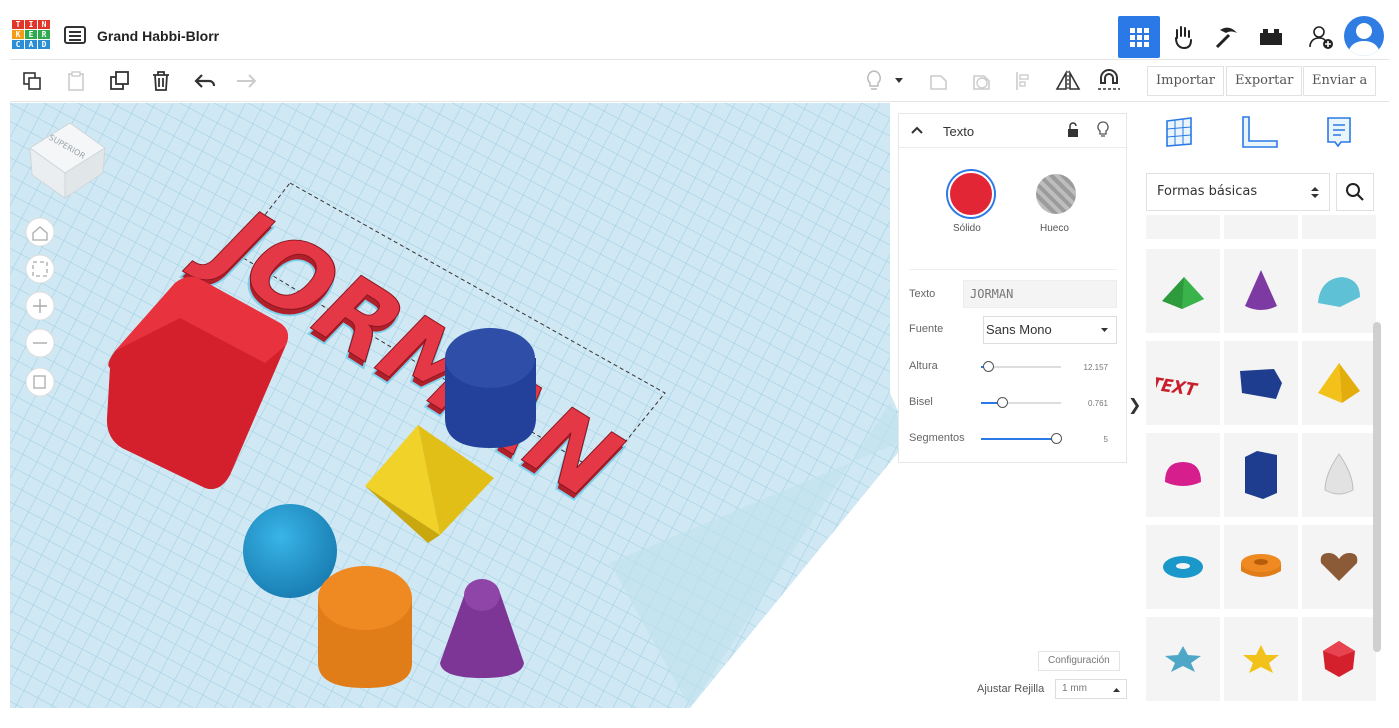 Image resolution: width=1399 pixels, height=728 pixels. What do you see at coordinates (1321, 37) in the screenshot?
I see `add-user-icon` at bounding box center [1321, 37].